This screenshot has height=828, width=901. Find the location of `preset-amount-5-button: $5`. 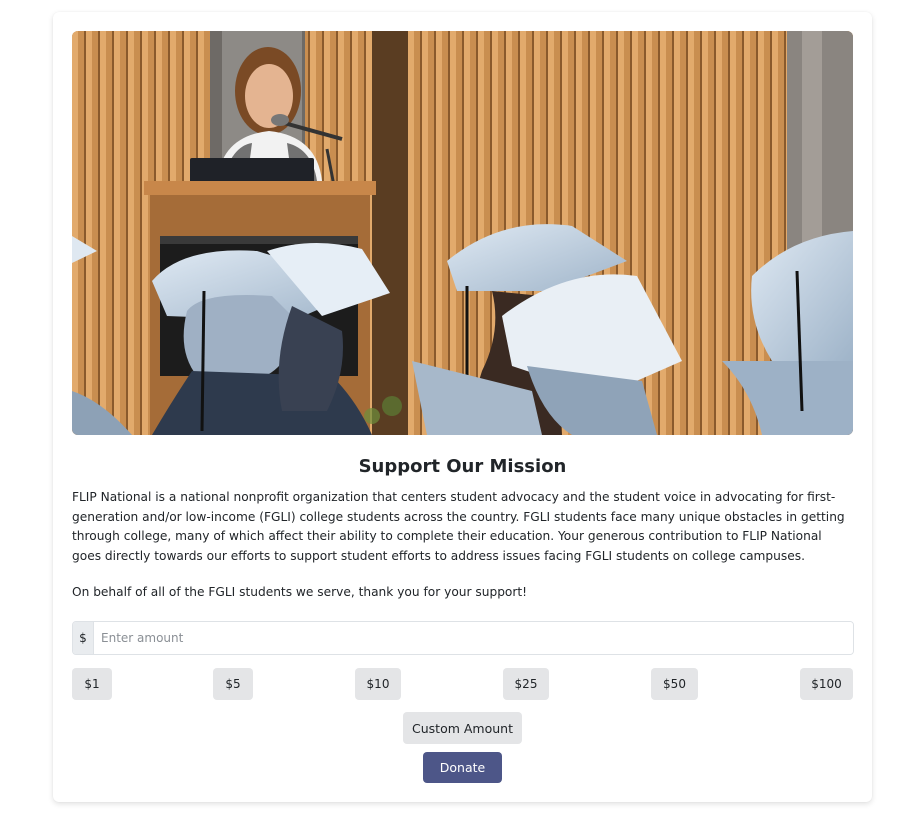

preset-amount-5-button: $5 is located at coordinates (233, 684).